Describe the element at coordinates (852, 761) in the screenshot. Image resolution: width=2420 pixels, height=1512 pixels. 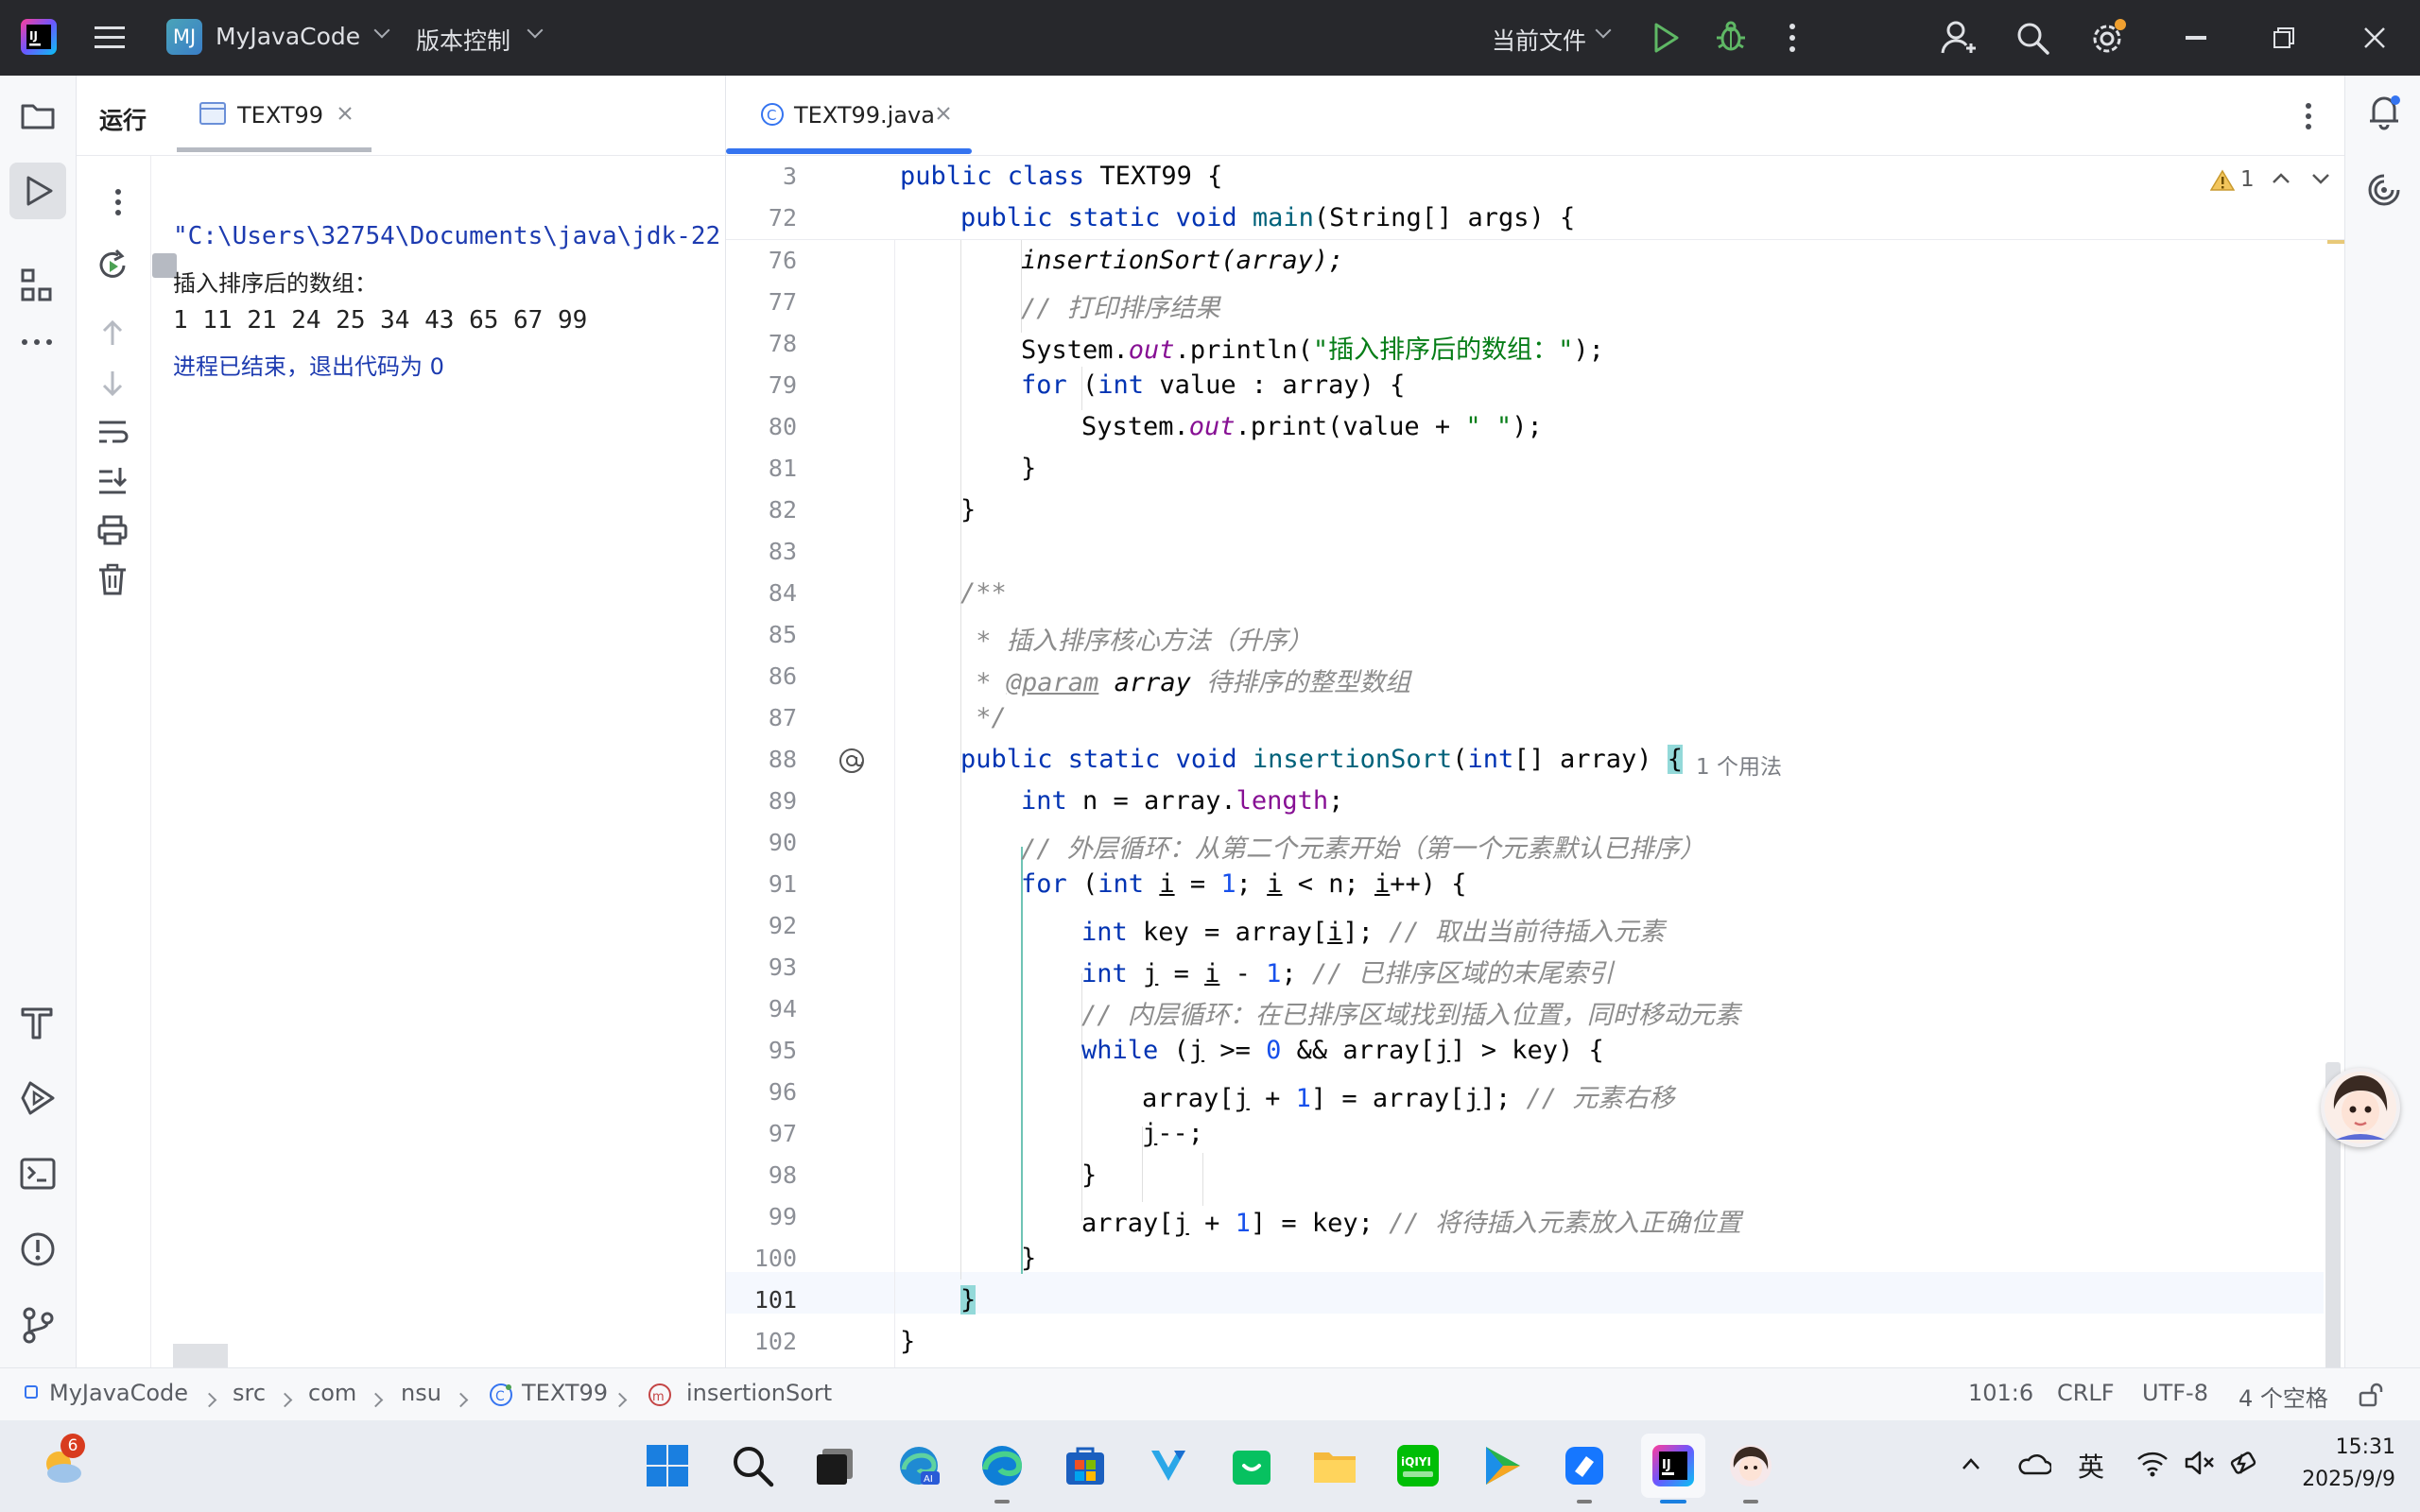
I see `override-at-icon` at that location.